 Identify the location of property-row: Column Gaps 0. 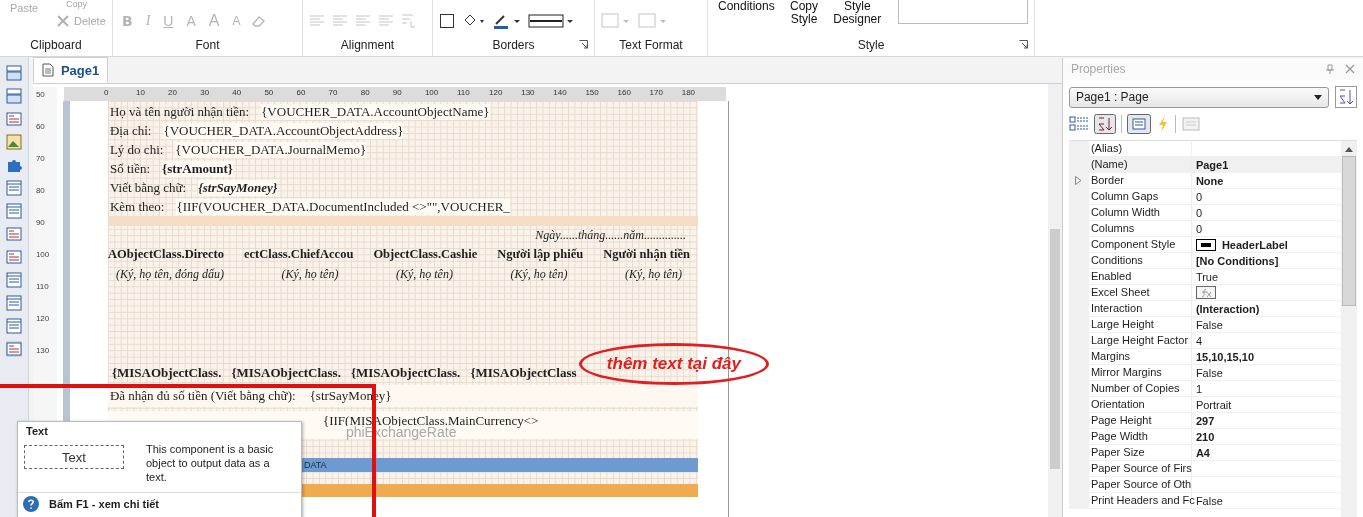
(1204, 197).